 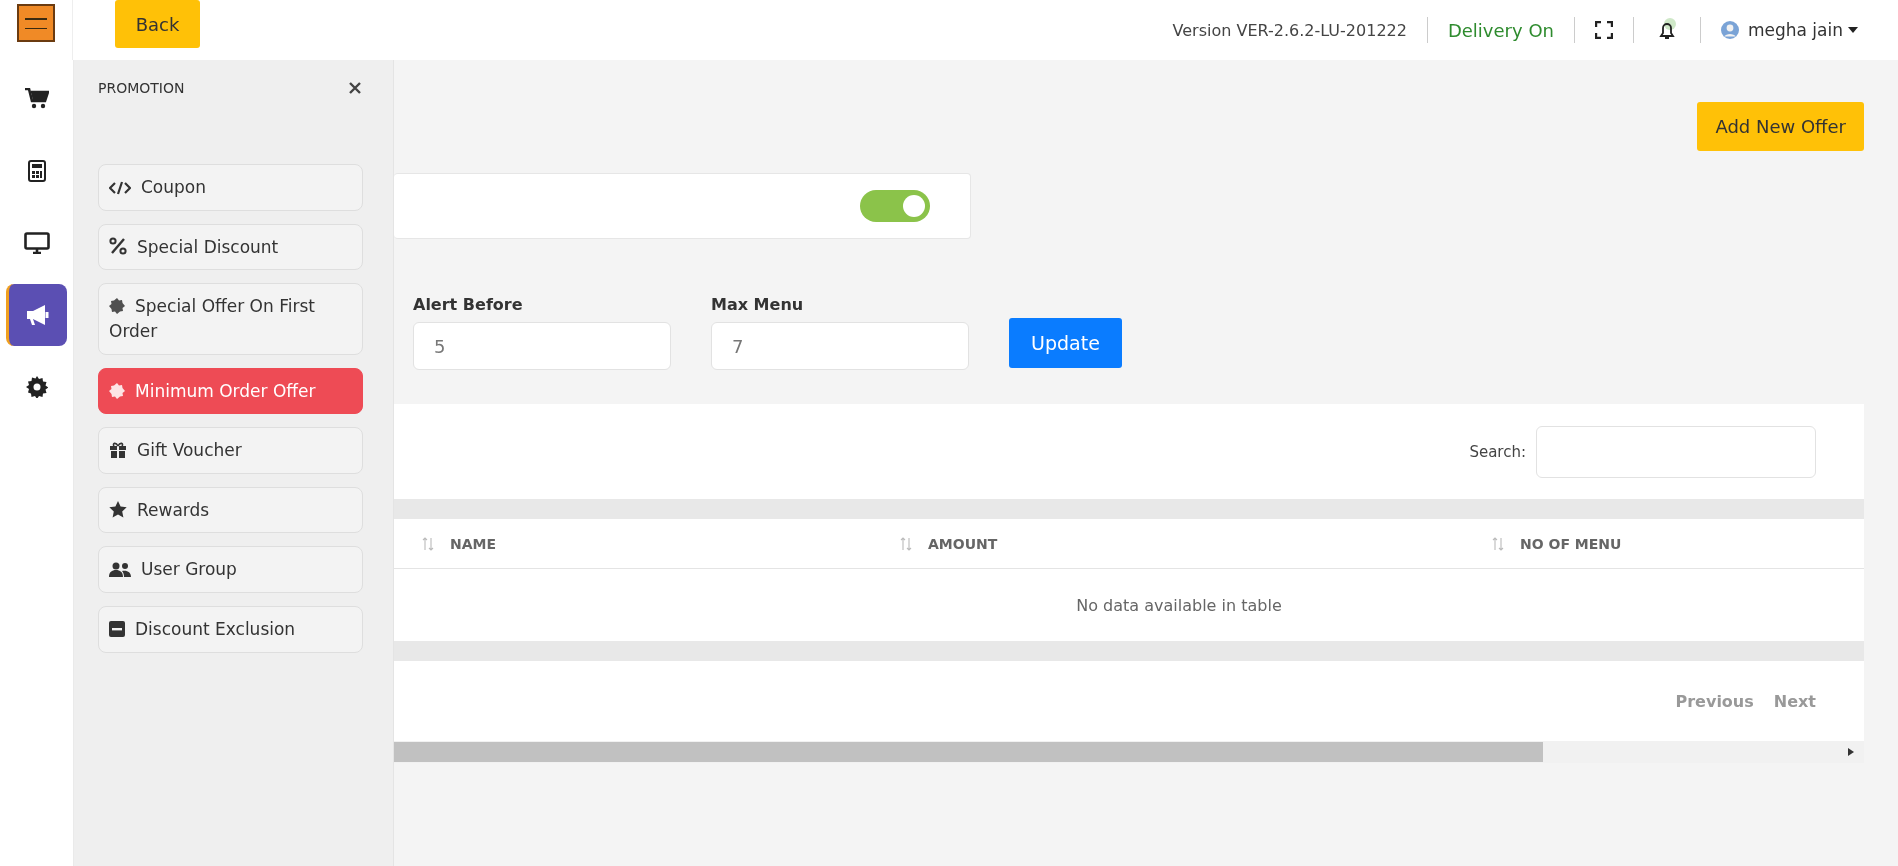 I want to click on code-icon, so click(x=120, y=188).